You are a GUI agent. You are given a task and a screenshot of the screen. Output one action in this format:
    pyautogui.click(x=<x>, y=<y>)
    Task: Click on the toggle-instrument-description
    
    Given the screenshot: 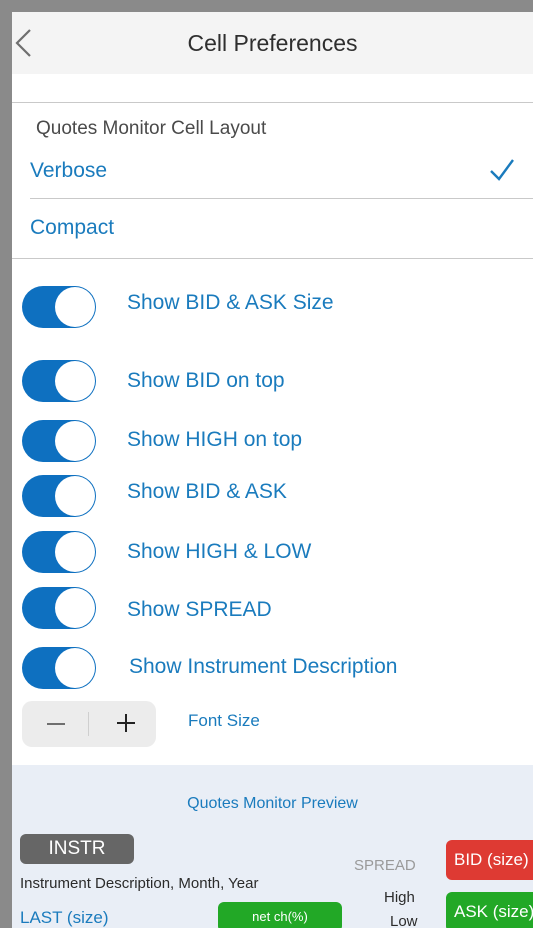 What is the action you would take?
    pyautogui.click(x=59, y=668)
    